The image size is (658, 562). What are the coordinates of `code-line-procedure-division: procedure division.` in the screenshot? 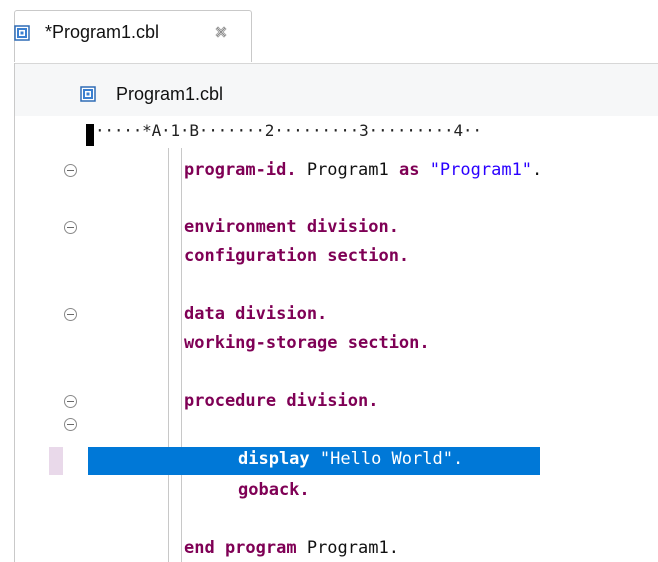 It's located at (281, 401).